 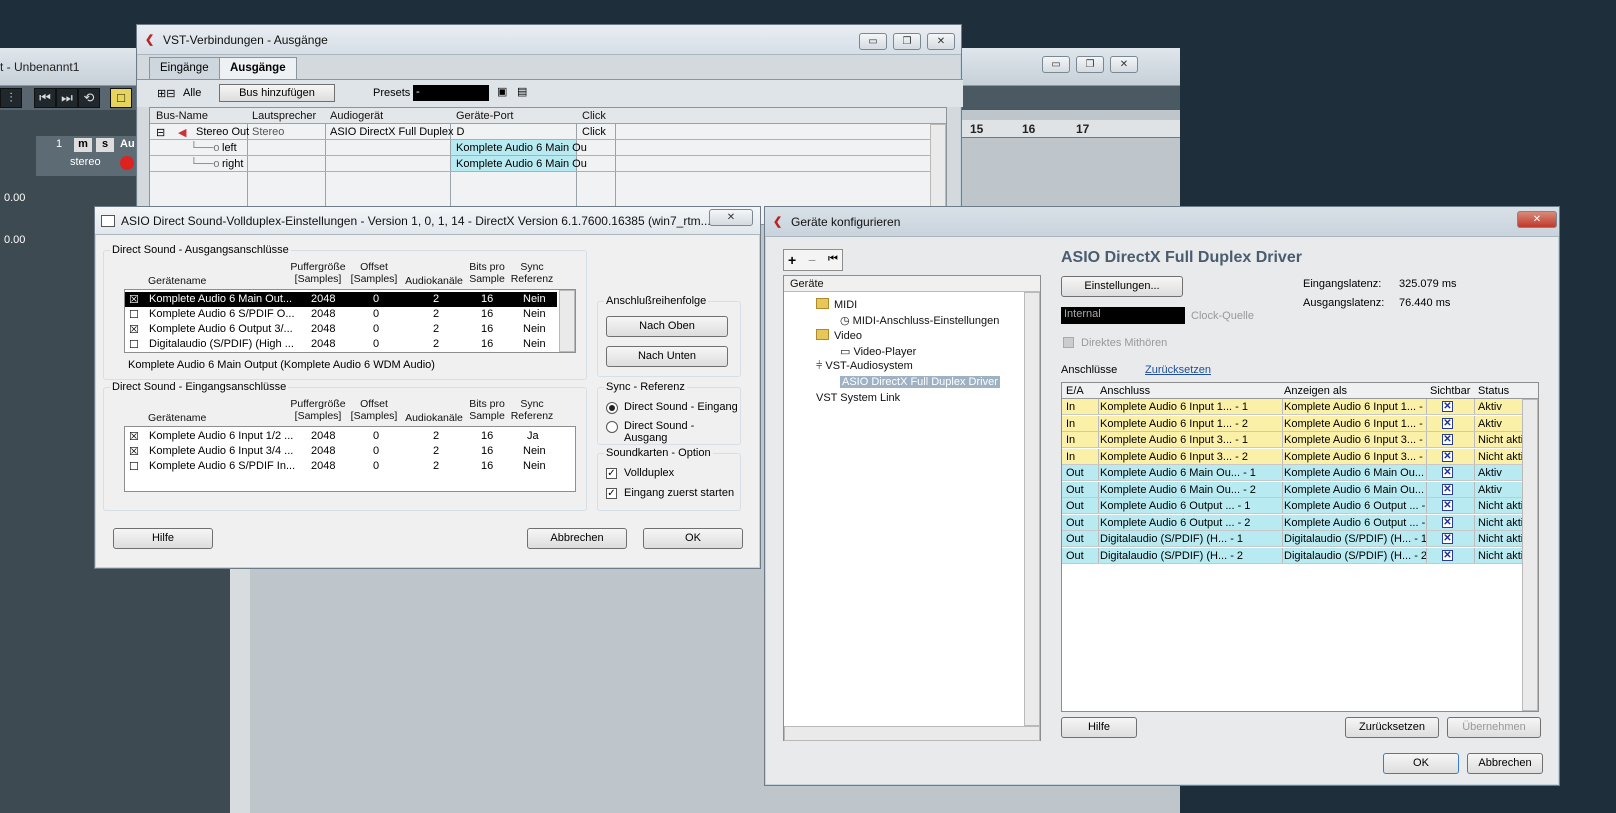 What do you see at coordinates (611, 473) in the screenshot?
I see `duplex-checkbox: ✓` at bounding box center [611, 473].